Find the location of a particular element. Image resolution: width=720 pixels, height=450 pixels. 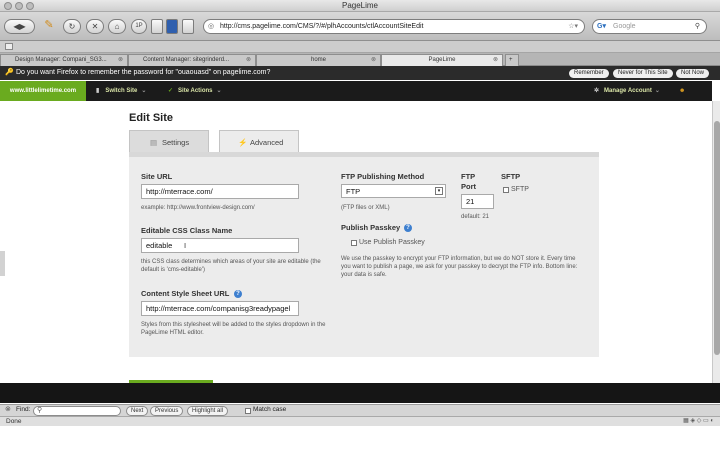

search-magnifier-icon: ⚲ is located at coordinates (697, 26).